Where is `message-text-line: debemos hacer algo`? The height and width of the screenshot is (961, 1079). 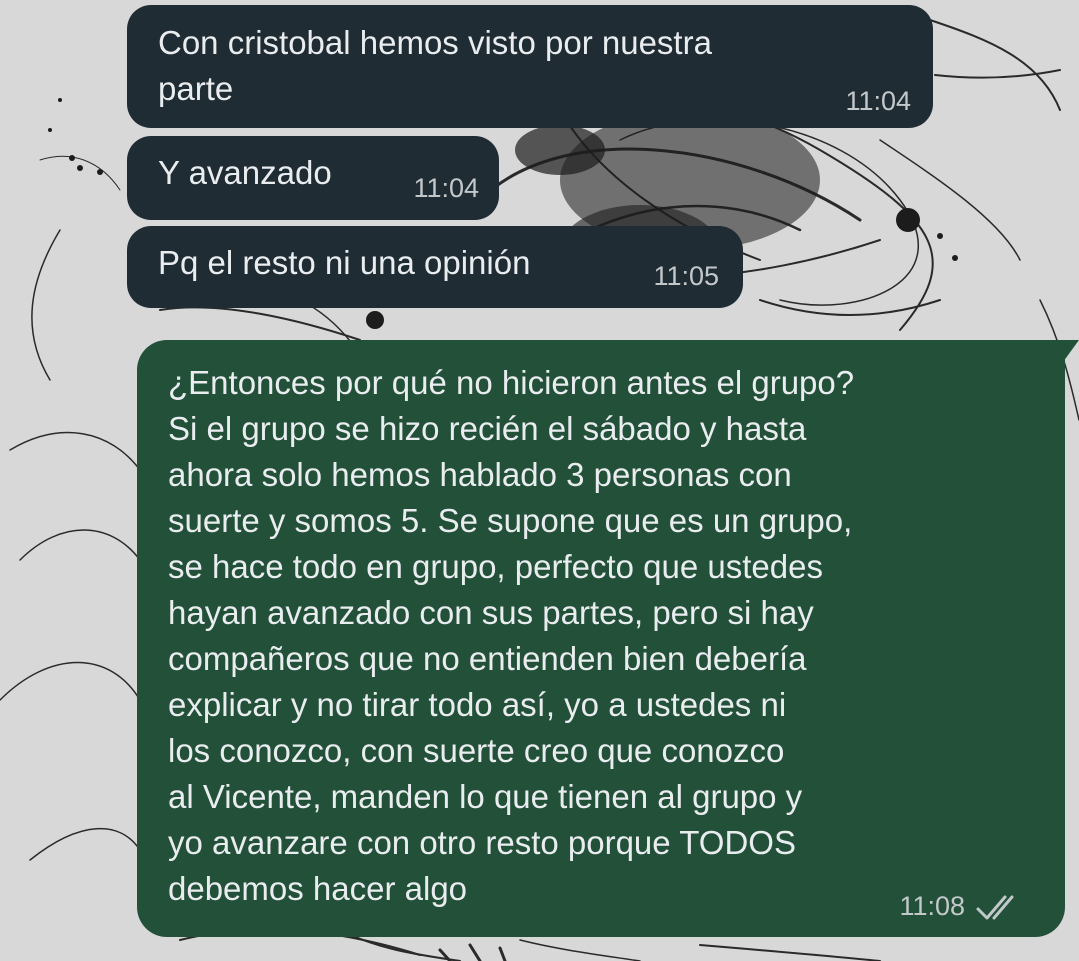 message-text-line: debemos hacer algo is located at coordinates (318, 888).